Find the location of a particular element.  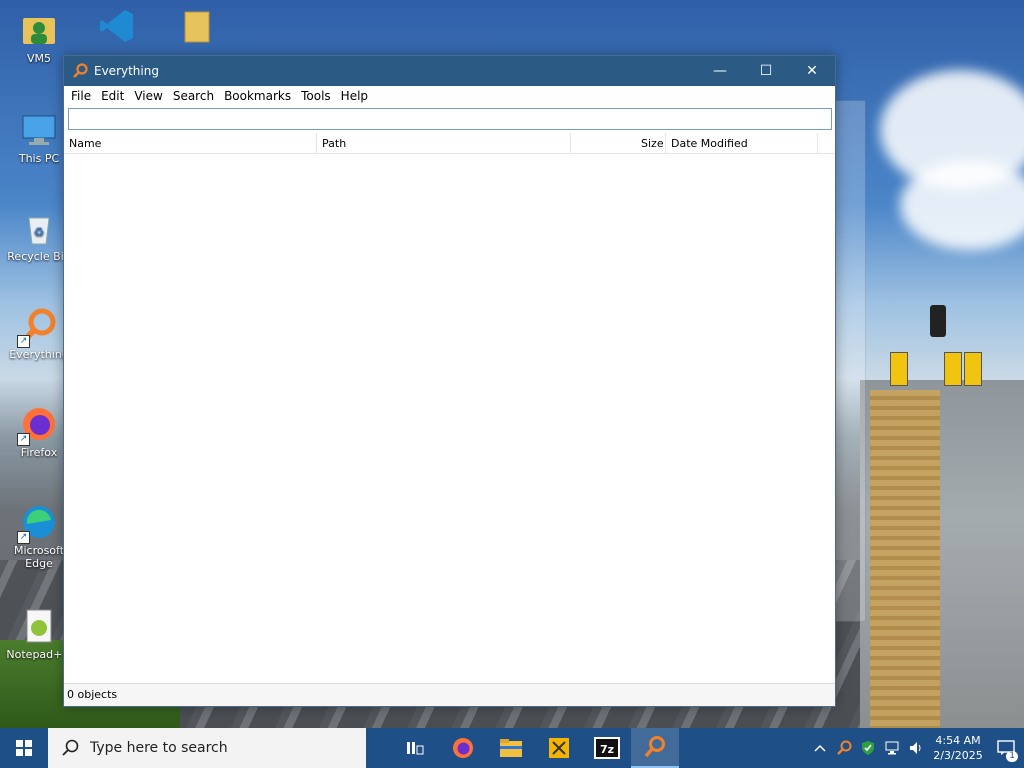

column-name: Name is located at coordinates (85, 143).